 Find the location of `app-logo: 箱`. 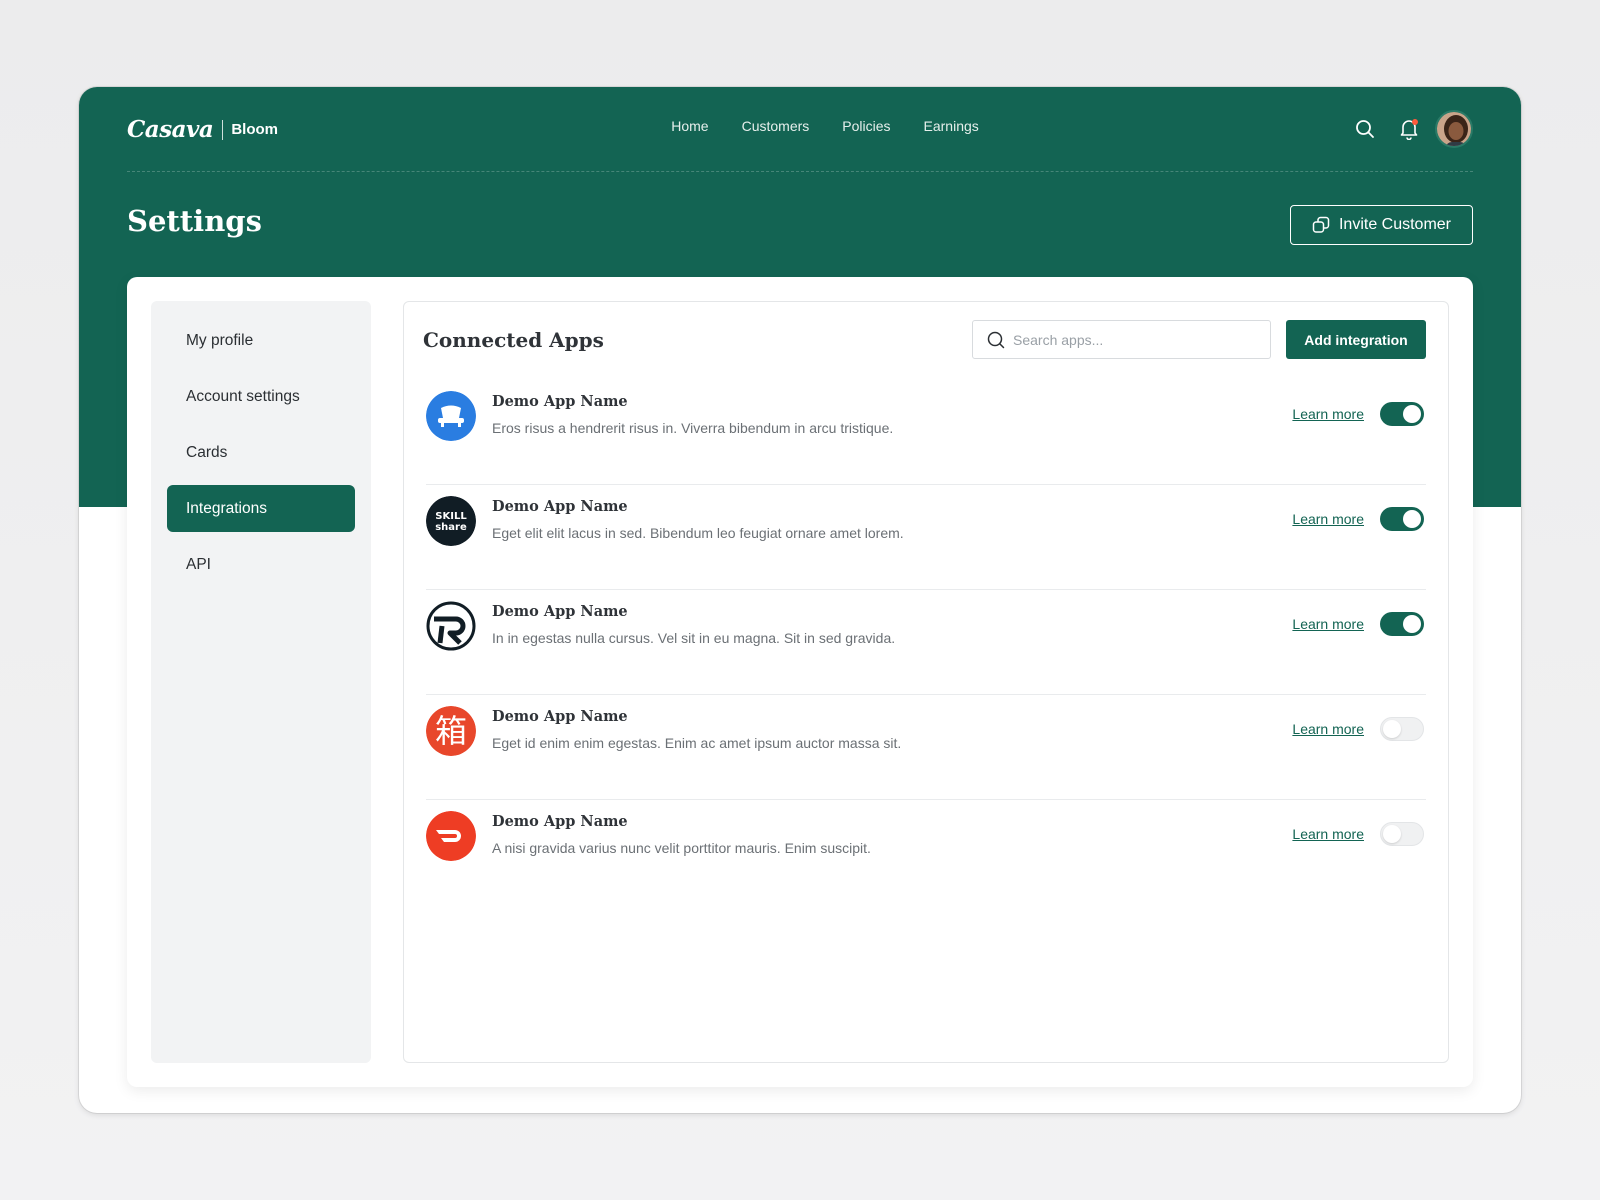

app-logo: 箱 is located at coordinates (451, 731).